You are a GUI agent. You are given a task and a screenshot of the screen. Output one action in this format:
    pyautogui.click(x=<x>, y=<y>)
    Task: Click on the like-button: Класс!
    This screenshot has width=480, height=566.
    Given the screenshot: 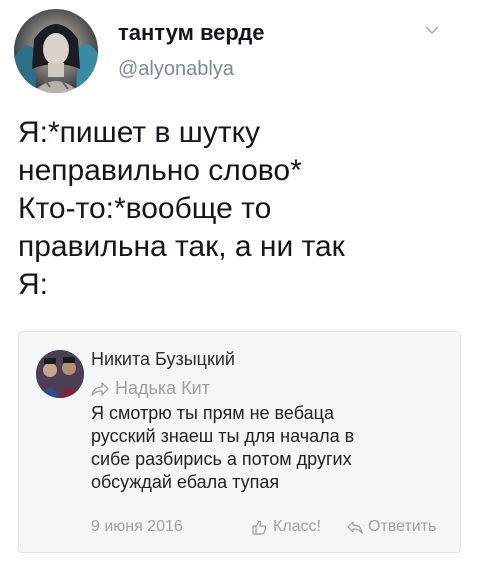 What is the action you would take?
    pyautogui.click(x=286, y=527)
    